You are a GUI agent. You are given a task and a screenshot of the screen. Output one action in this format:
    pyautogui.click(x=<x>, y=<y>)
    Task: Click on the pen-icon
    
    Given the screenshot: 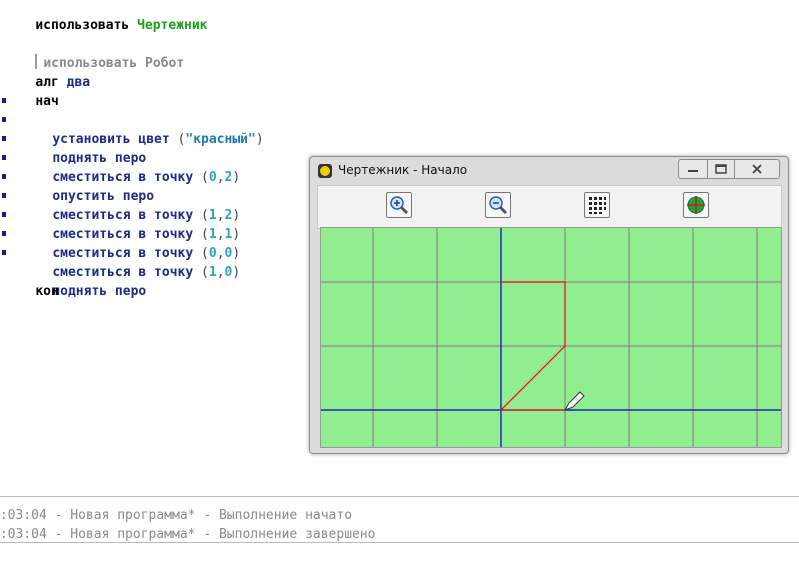 What is the action you would take?
    pyautogui.click(x=574, y=401)
    